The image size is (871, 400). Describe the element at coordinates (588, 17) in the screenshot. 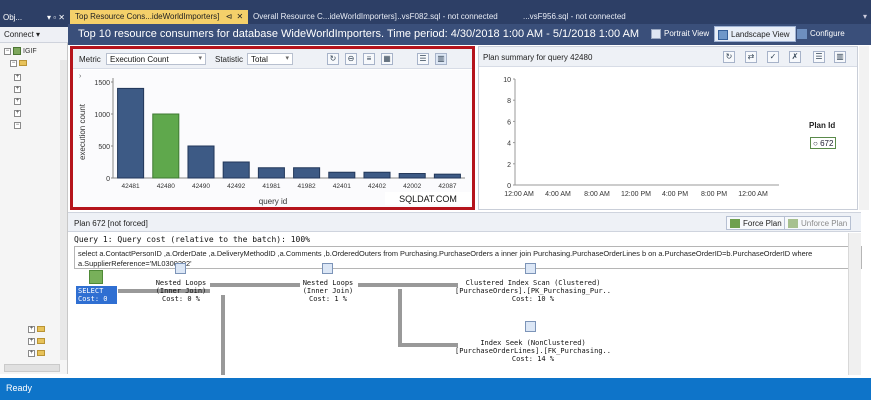

I see `tab-query-f956: ...vsF956.sql - not connected` at that location.